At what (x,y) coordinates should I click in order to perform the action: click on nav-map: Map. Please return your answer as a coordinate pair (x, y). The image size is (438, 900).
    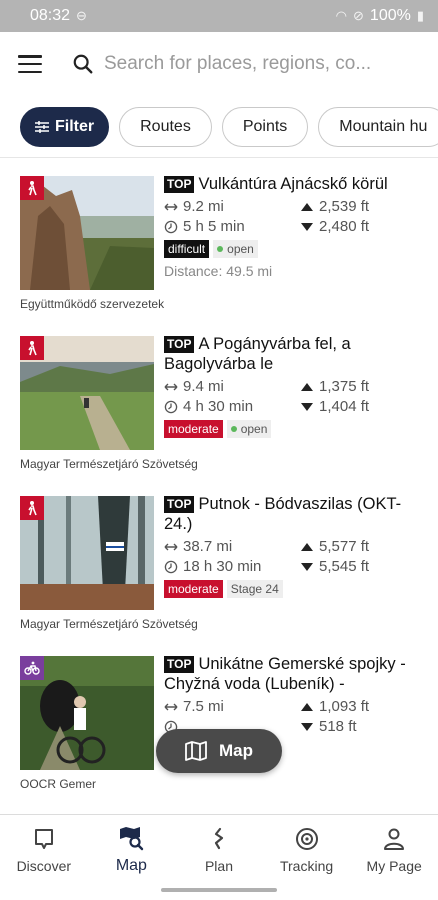
    Looking at the image, I should click on (132, 849).